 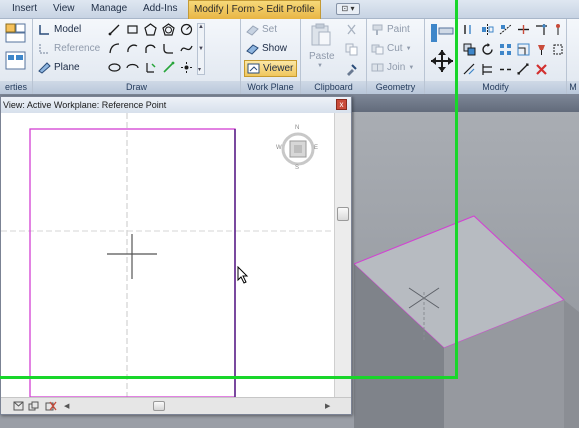 What do you see at coordinates (390, 29) in the screenshot?
I see `paint-button: Paint` at bounding box center [390, 29].